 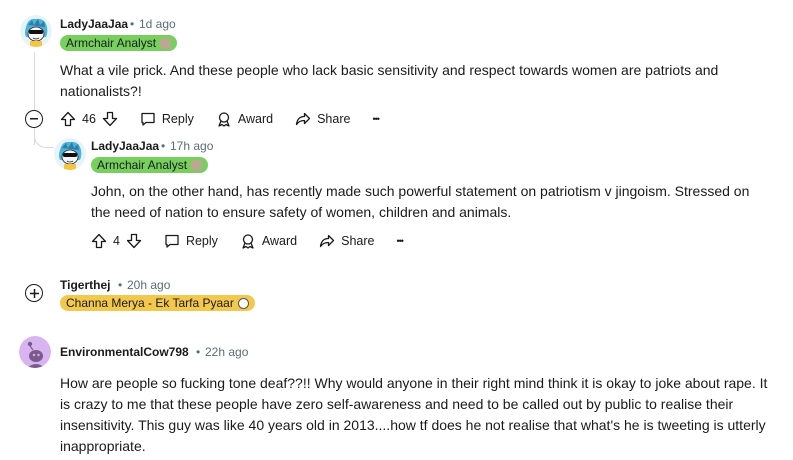 What do you see at coordinates (150, 303) in the screenshot?
I see `flair-label: Channa Merya - Ek Tarfa Pyaar` at bounding box center [150, 303].